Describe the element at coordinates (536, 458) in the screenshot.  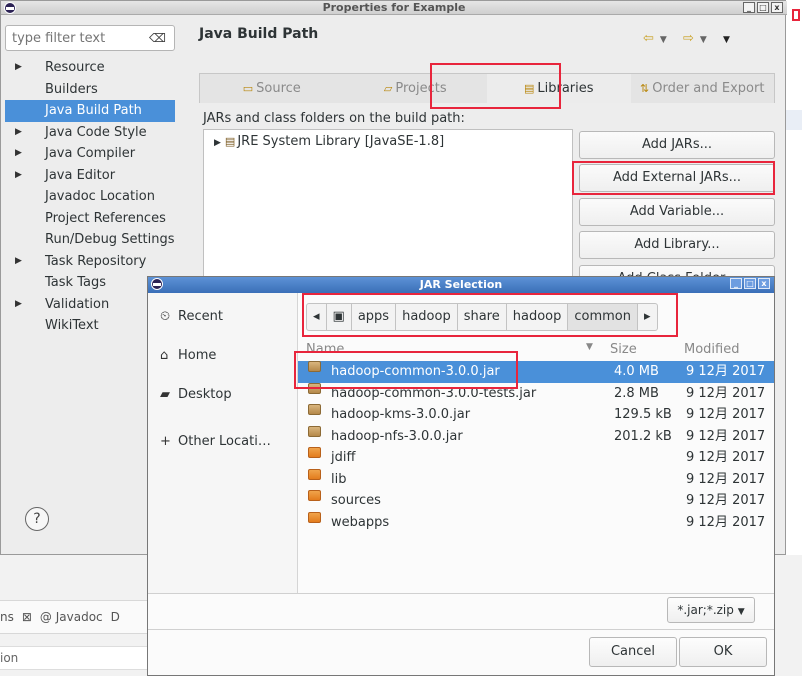
I see `file-row: jdiff 9 12月 2017` at that location.